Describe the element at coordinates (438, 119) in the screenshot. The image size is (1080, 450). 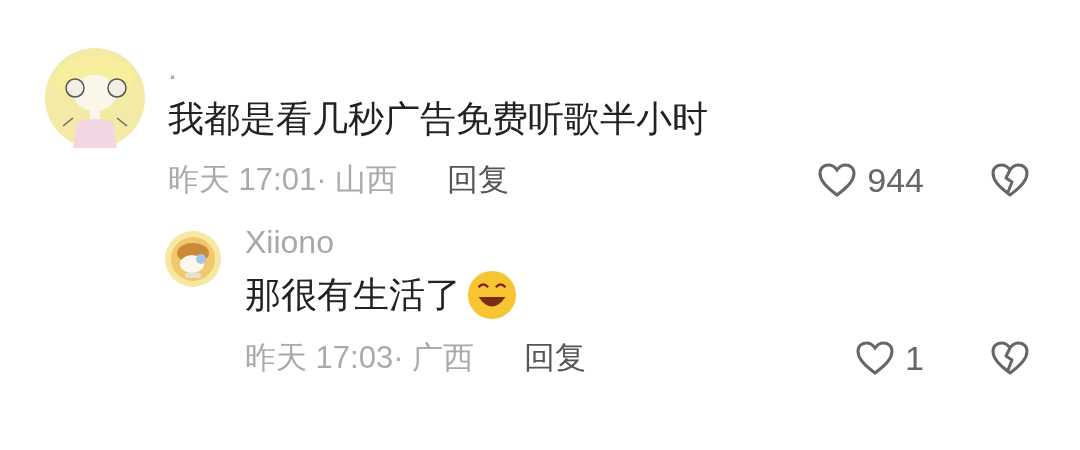
I see `comment-text: 我都是看几秒广告免费听歌半小时` at that location.